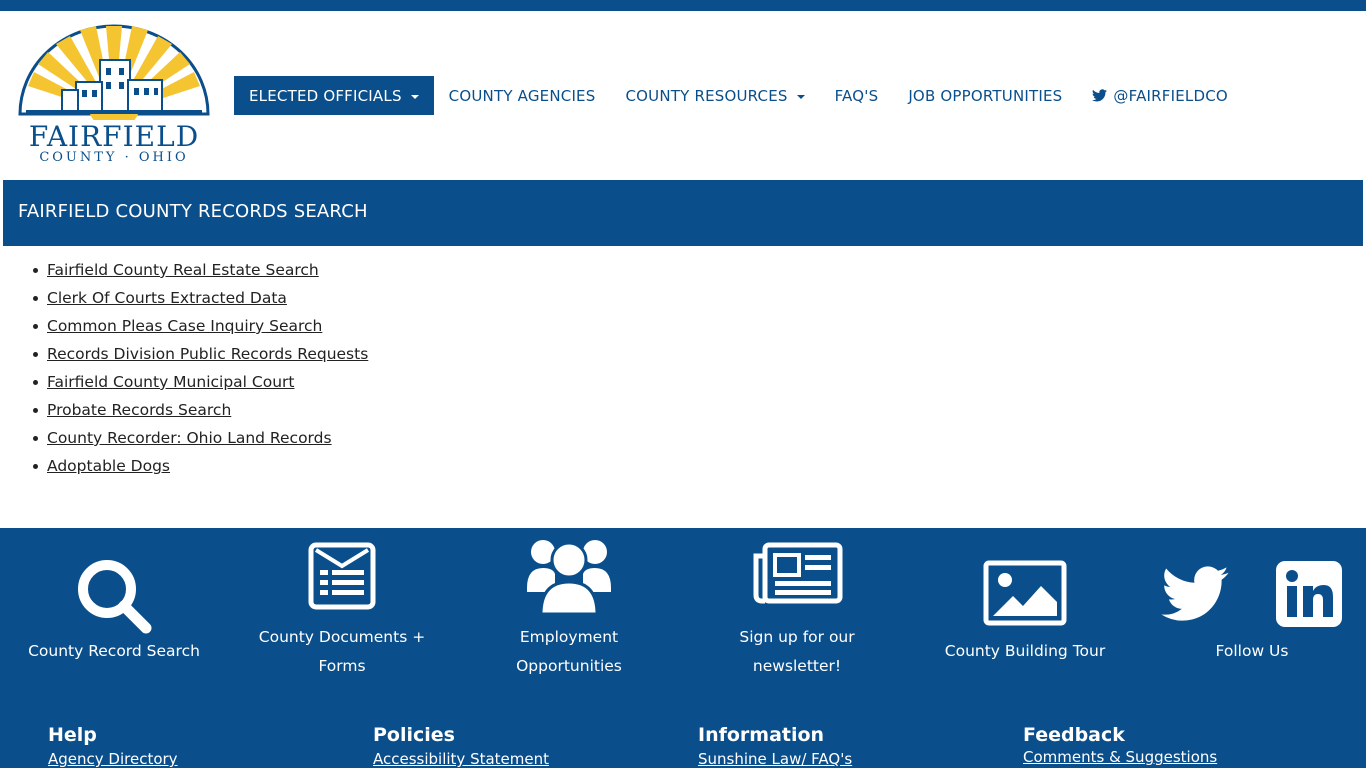 This screenshot has height=768, width=1366. I want to click on page-title: FAIRFIELD COUNTY RECORDS SEARCH, so click(193, 211).